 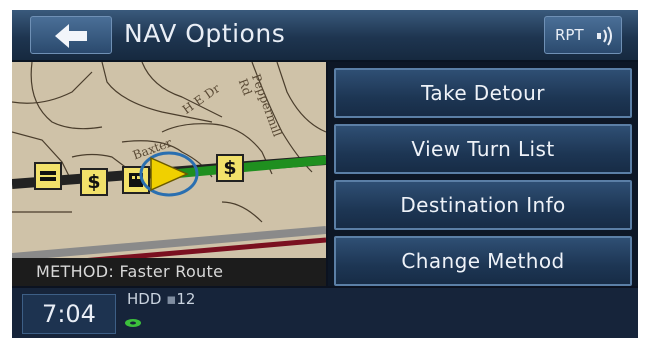 What do you see at coordinates (325, 313) in the screenshot?
I see `status-bar: 7:04 HDD ▪12` at bounding box center [325, 313].